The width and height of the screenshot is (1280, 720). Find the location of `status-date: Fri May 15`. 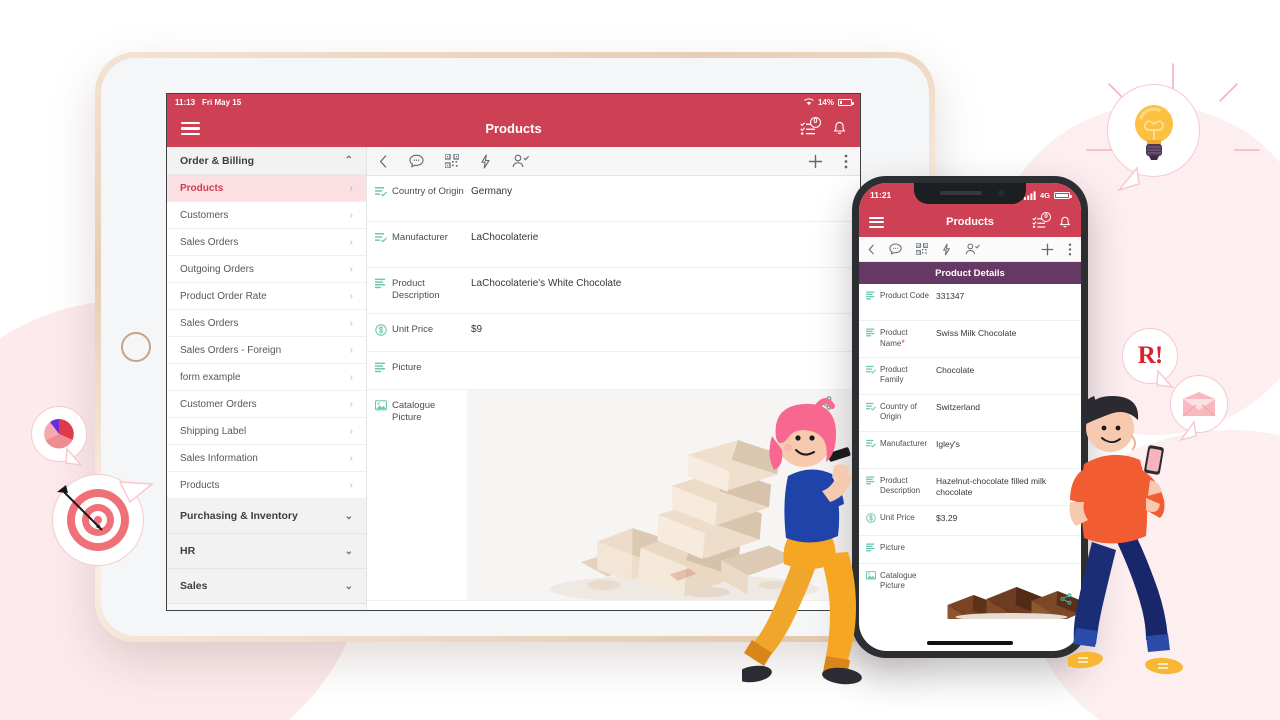

status-date: Fri May 15 is located at coordinates (222, 102).